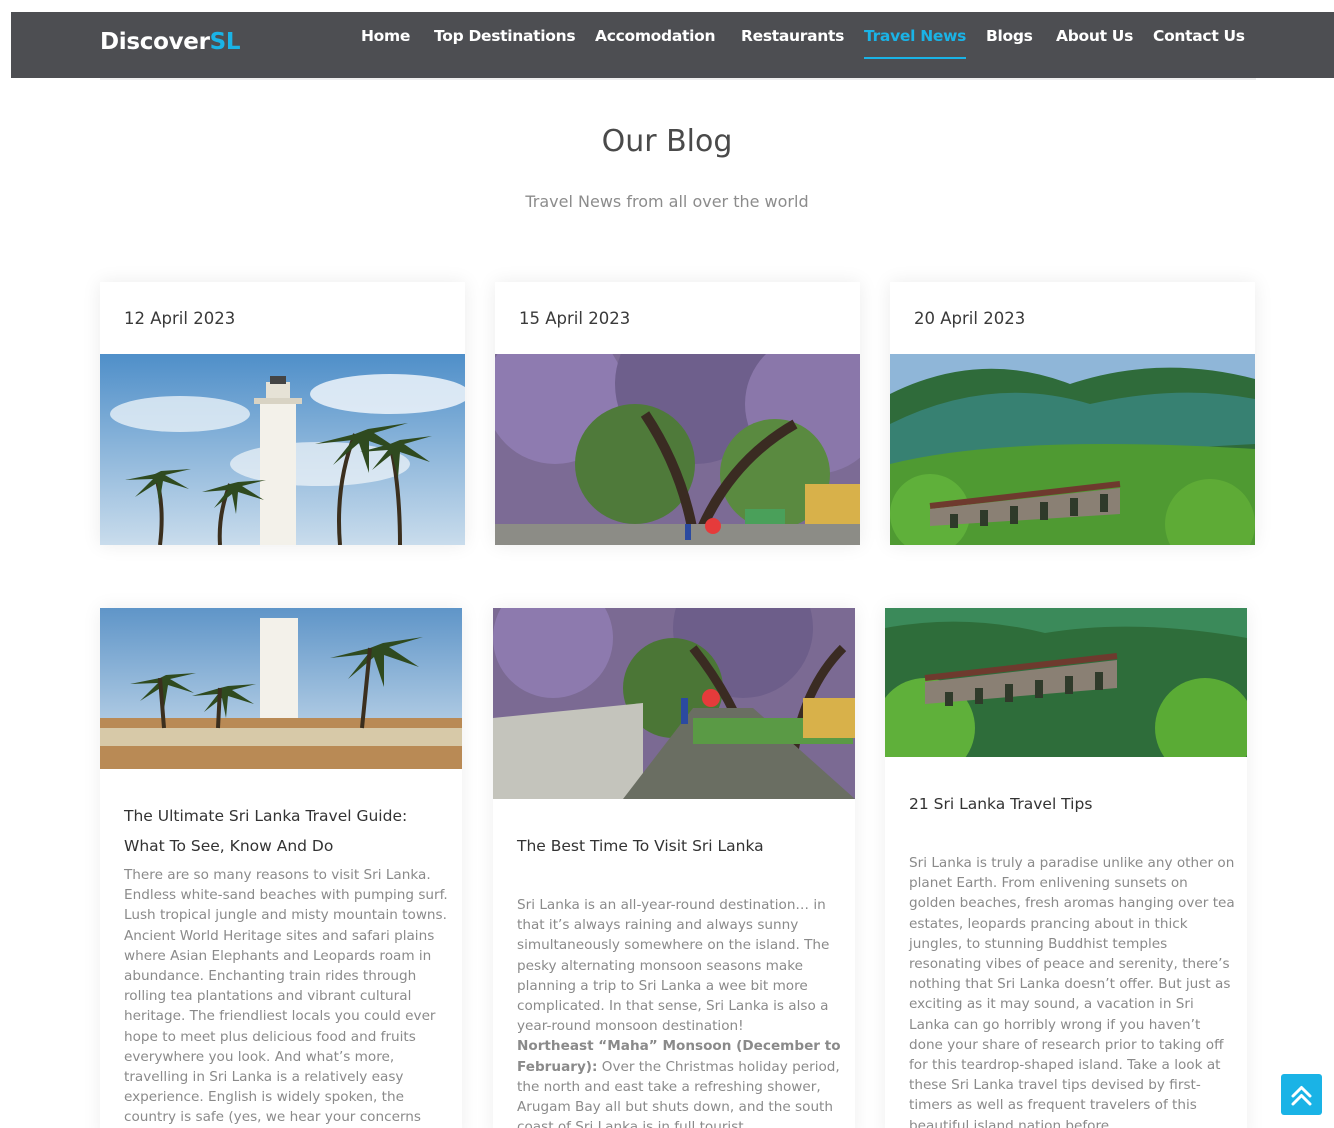 The height and width of the screenshot is (1128, 1334). Describe the element at coordinates (1199, 36) in the screenshot. I see `nav-contact-us: Contact Us` at that location.